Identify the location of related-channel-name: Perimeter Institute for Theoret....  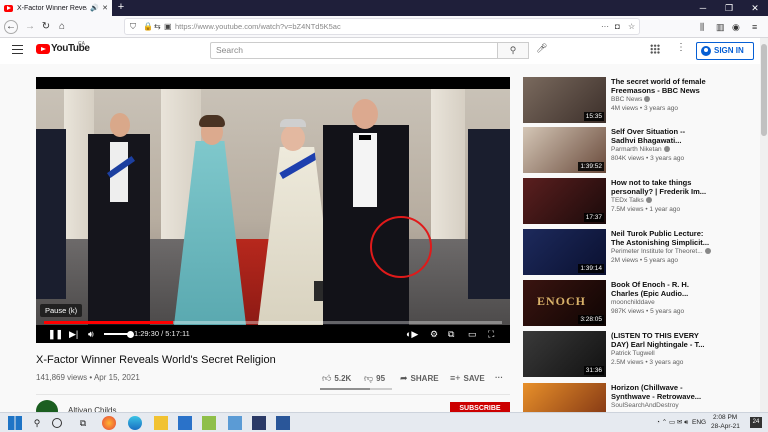
(681, 251).